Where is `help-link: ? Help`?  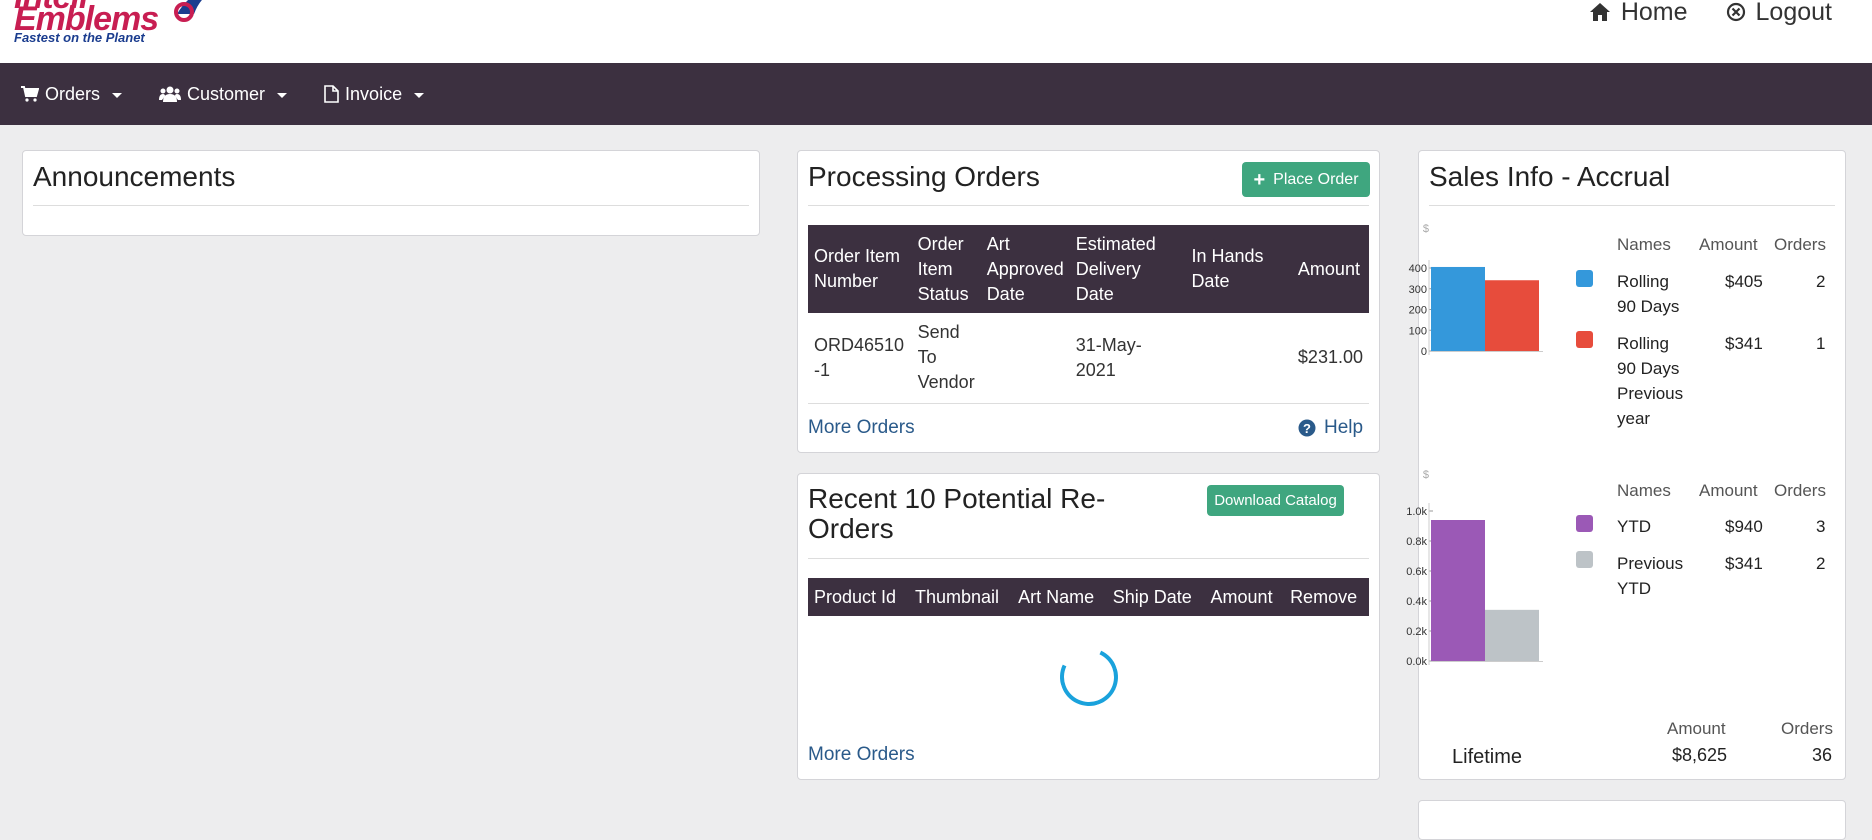
help-link: ? Help is located at coordinates (1330, 428).